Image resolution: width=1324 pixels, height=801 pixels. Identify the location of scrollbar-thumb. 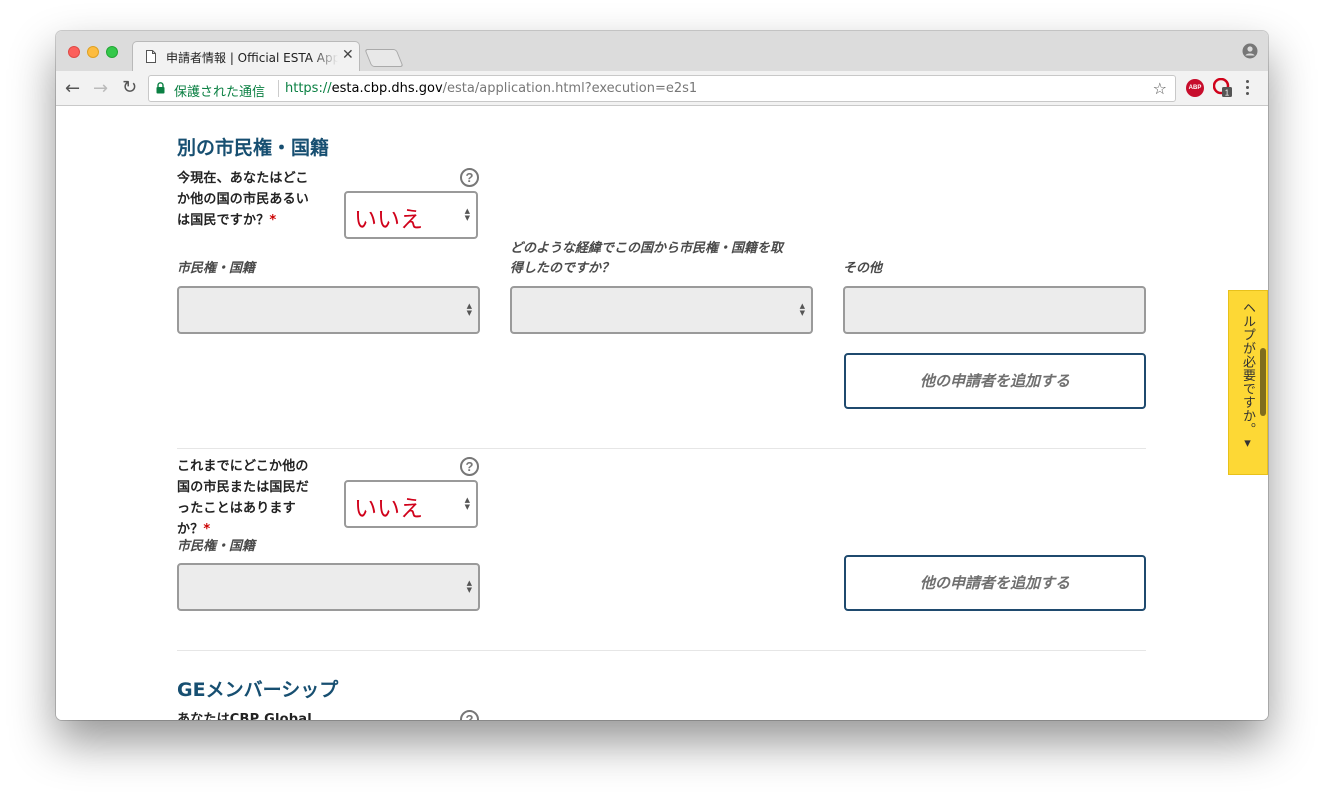
(1263, 382).